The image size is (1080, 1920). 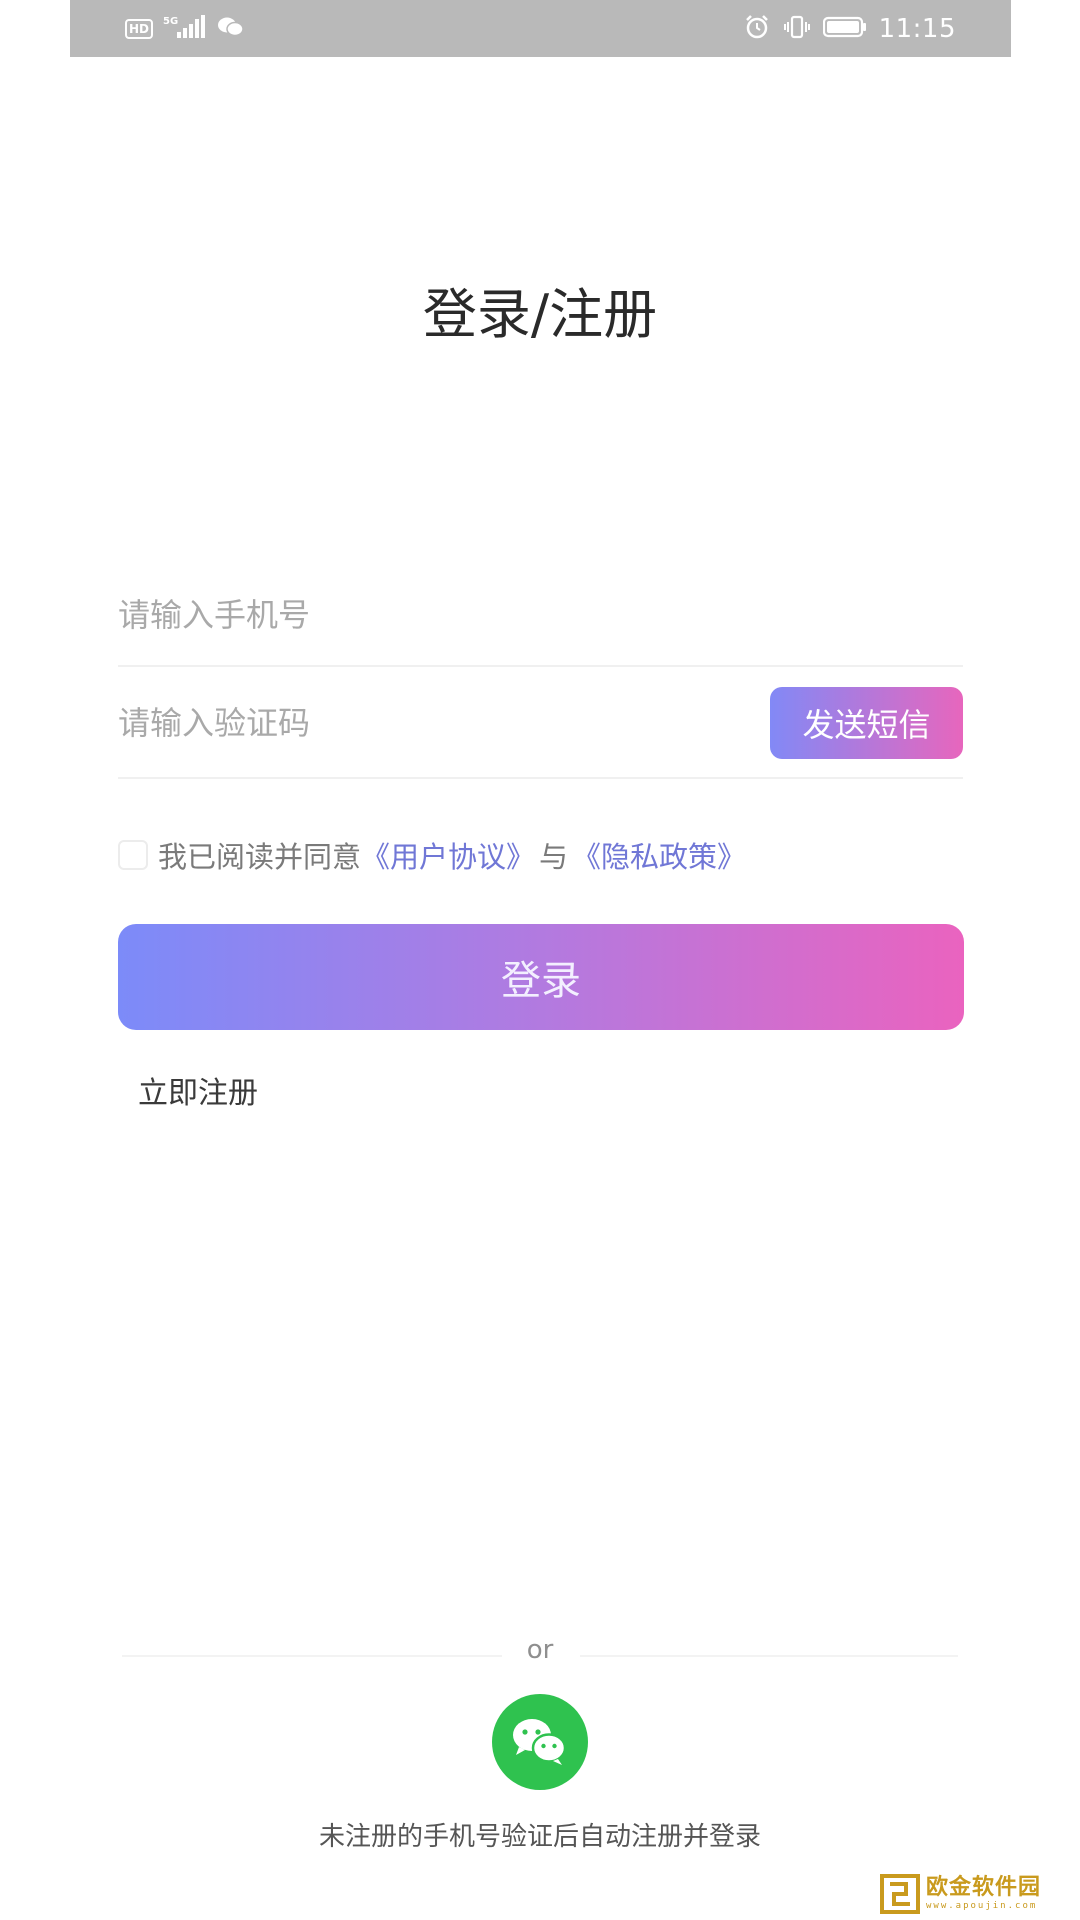 What do you see at coordinates (917, 29) in the screenshot?
I see `status-time: 11:15` at bounding box center [917, 29].